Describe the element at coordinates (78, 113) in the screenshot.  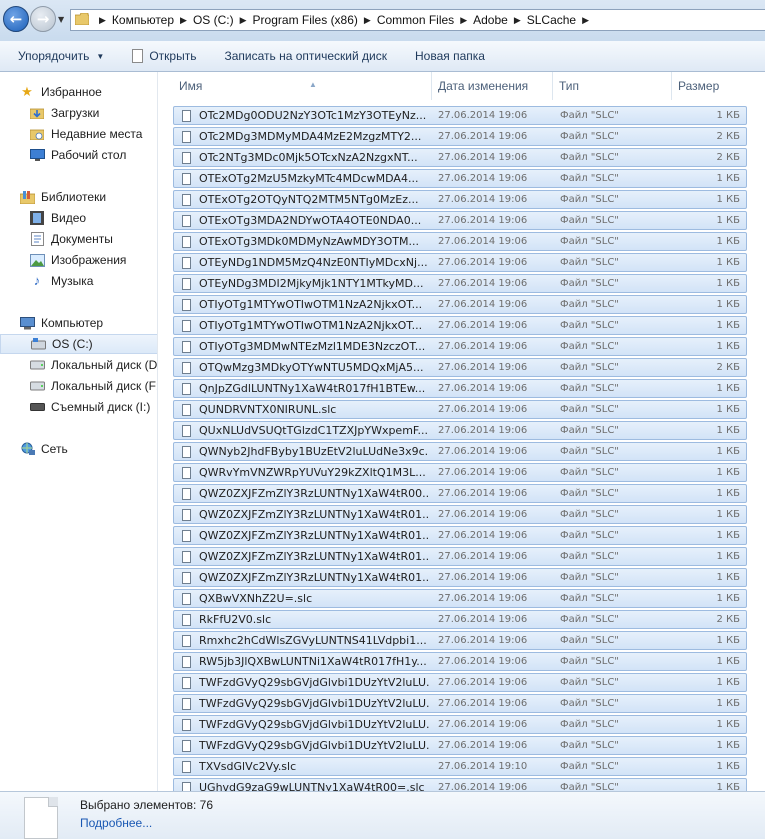
I see `nav-downloads: Загрузки` at that location.